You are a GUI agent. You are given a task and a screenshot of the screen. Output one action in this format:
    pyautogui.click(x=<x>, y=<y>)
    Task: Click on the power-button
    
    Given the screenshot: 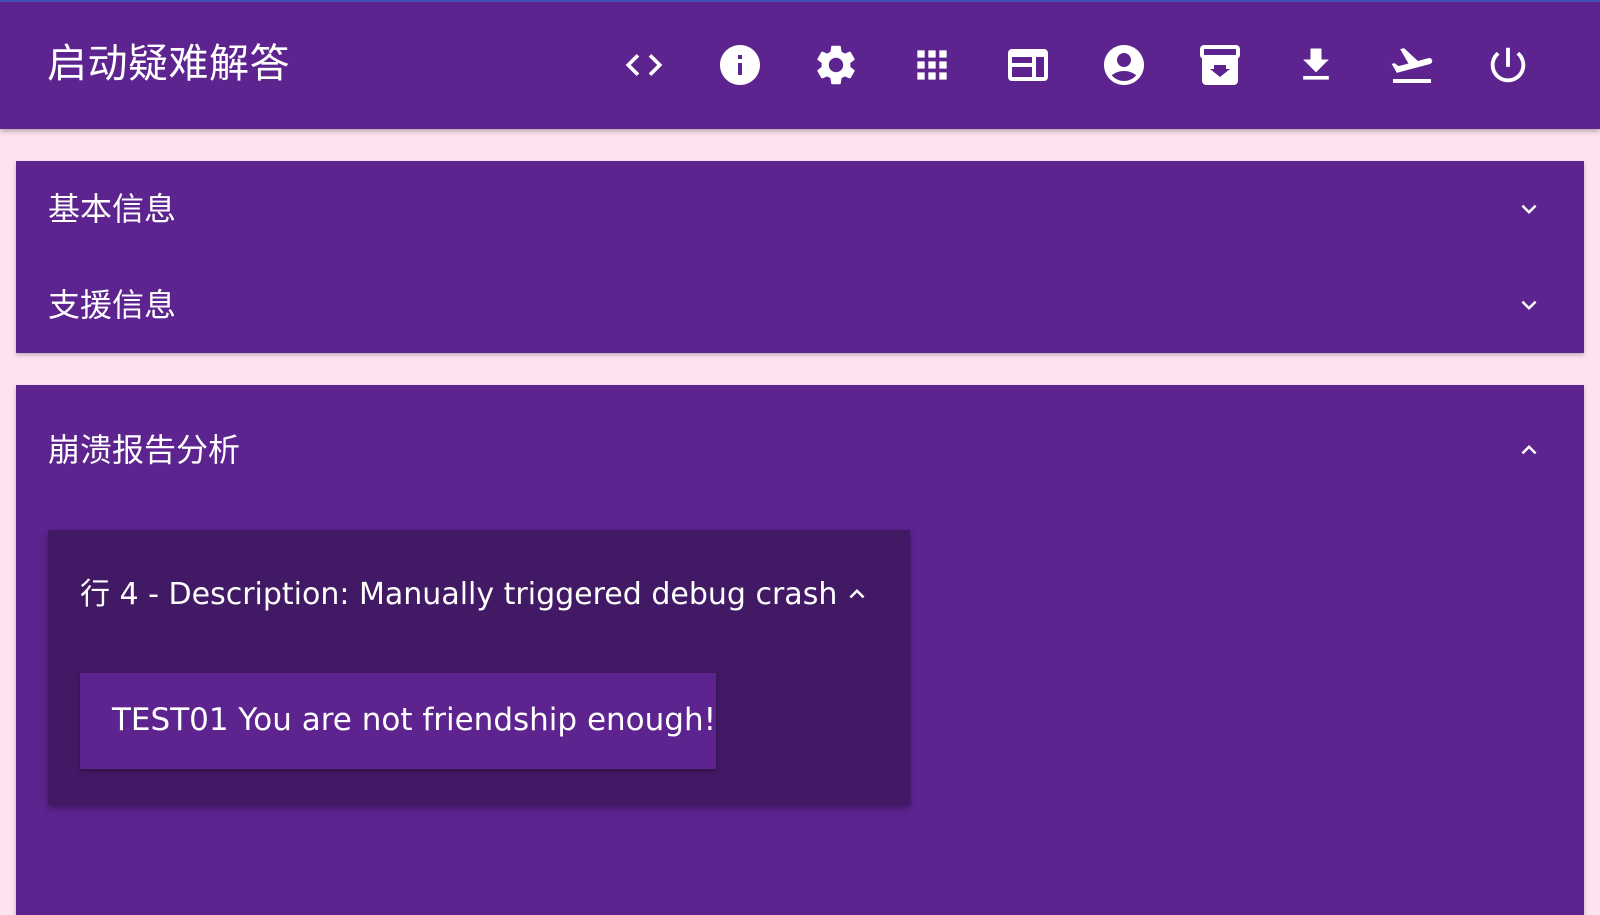 What is the action you would take?
    pyautogui.click(x=1508, y=65)
    